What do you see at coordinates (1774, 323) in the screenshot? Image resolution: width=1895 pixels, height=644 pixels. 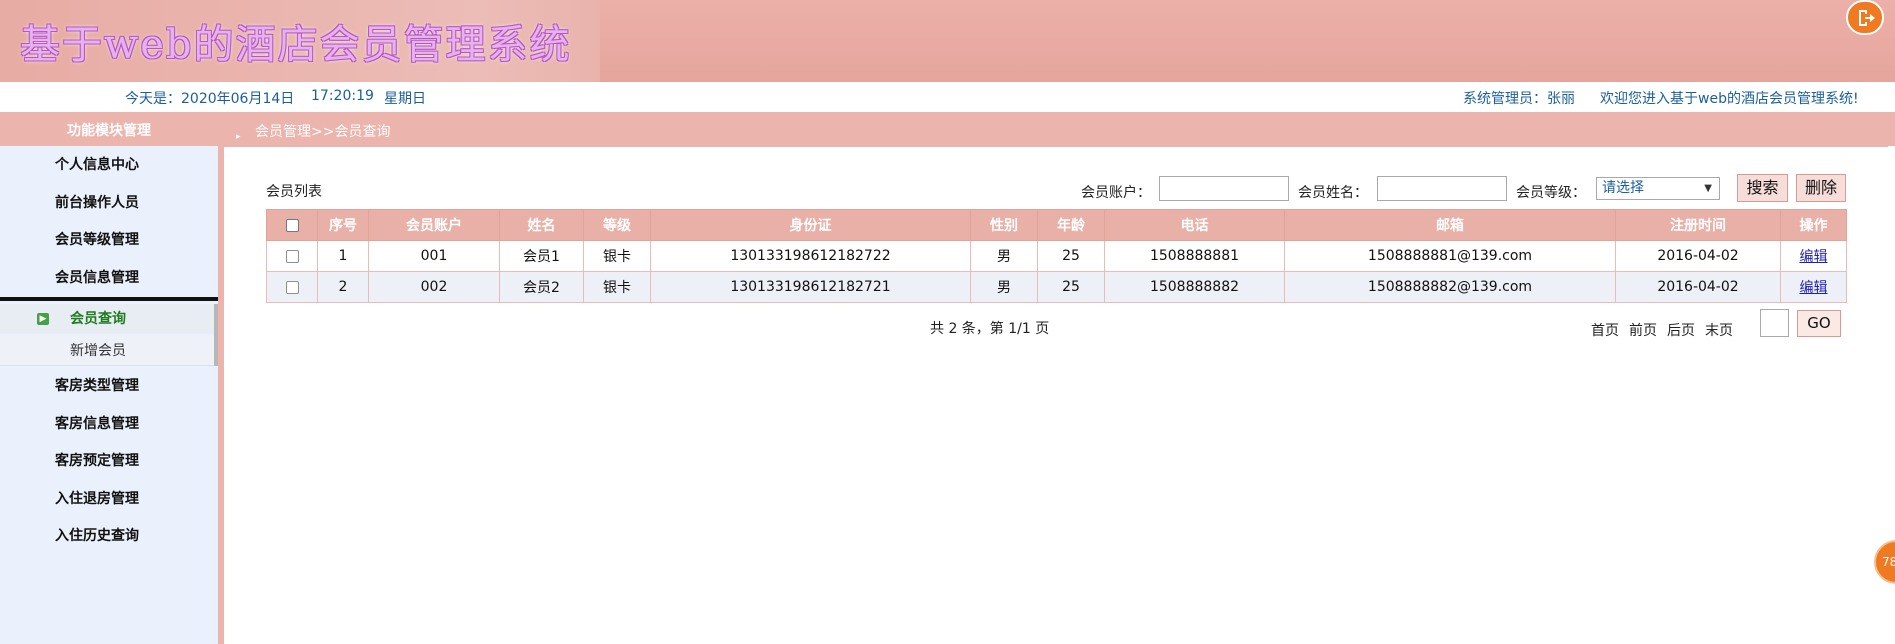 I see `page-number-input` at bounding box center [1774, 323].